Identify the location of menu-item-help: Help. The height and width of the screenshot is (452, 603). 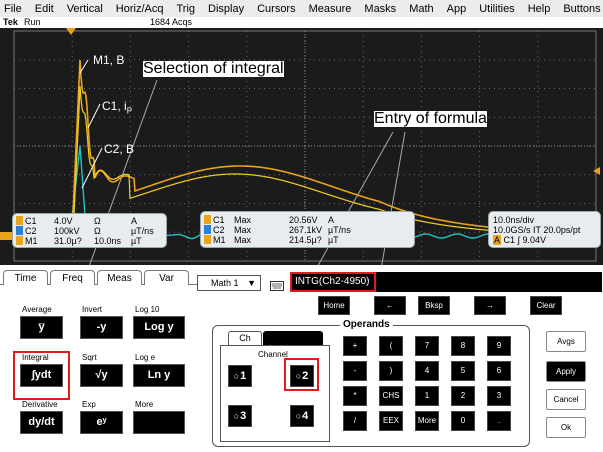
(539, 9).